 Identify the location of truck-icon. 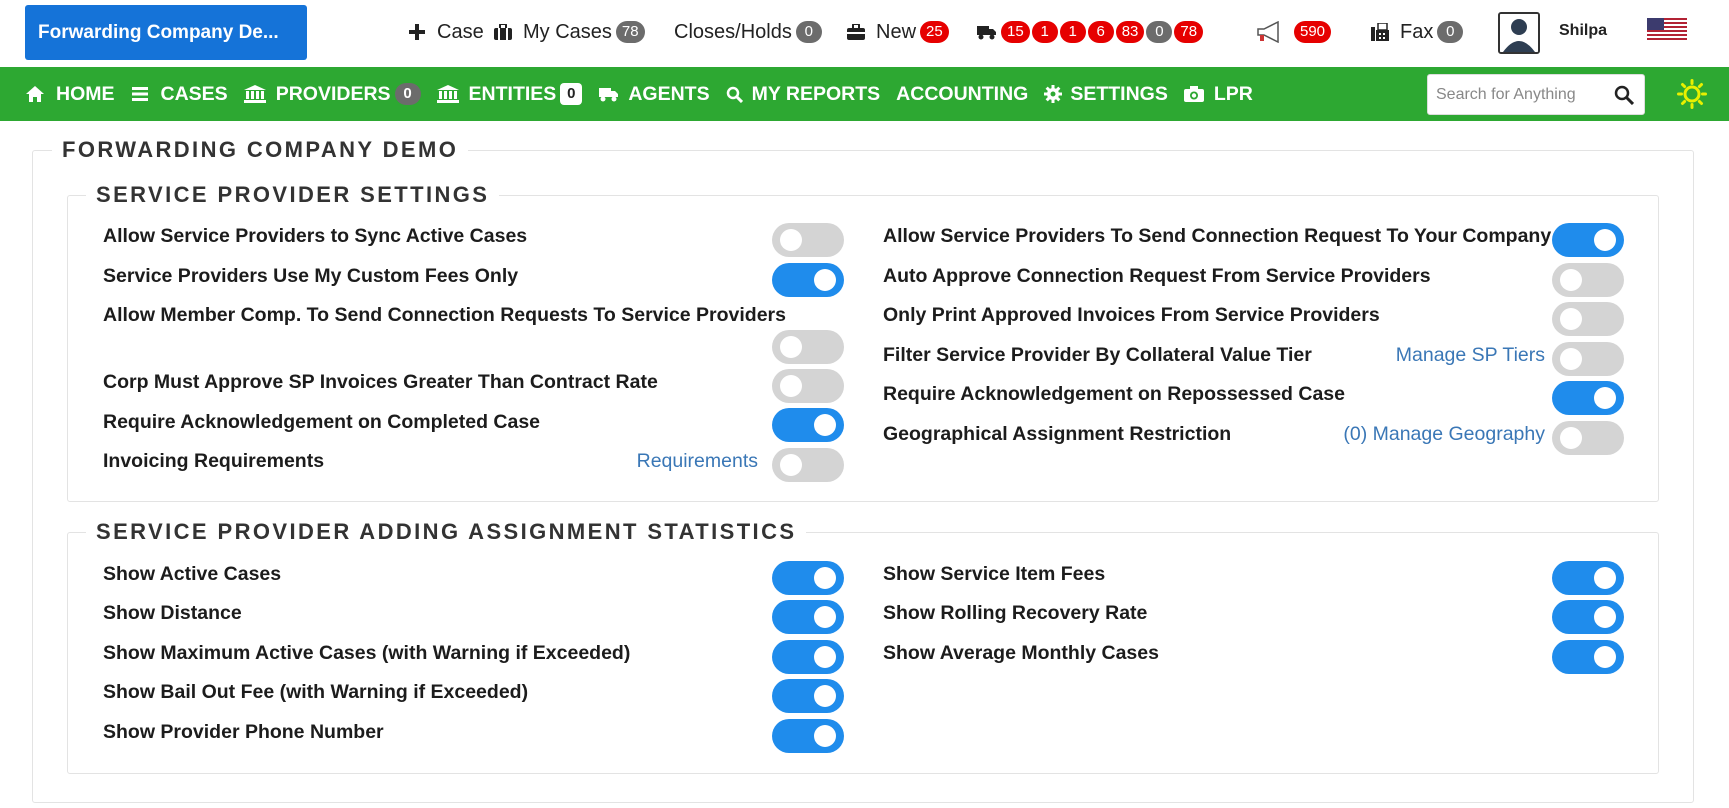
(609, 94).